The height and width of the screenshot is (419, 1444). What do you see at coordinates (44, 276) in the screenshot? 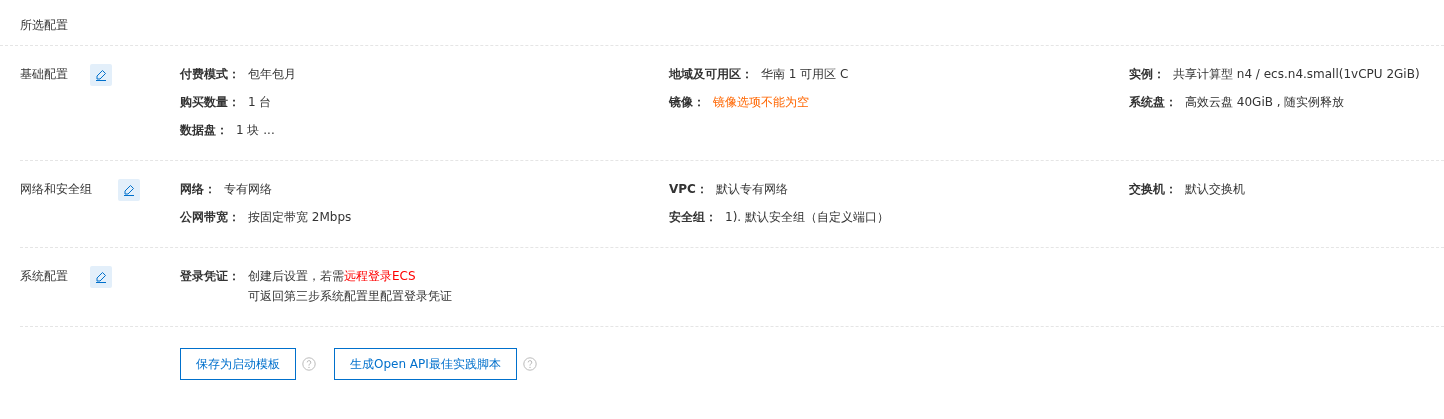
I see `section-title: 系统配置` at bounding box center [44, 276].